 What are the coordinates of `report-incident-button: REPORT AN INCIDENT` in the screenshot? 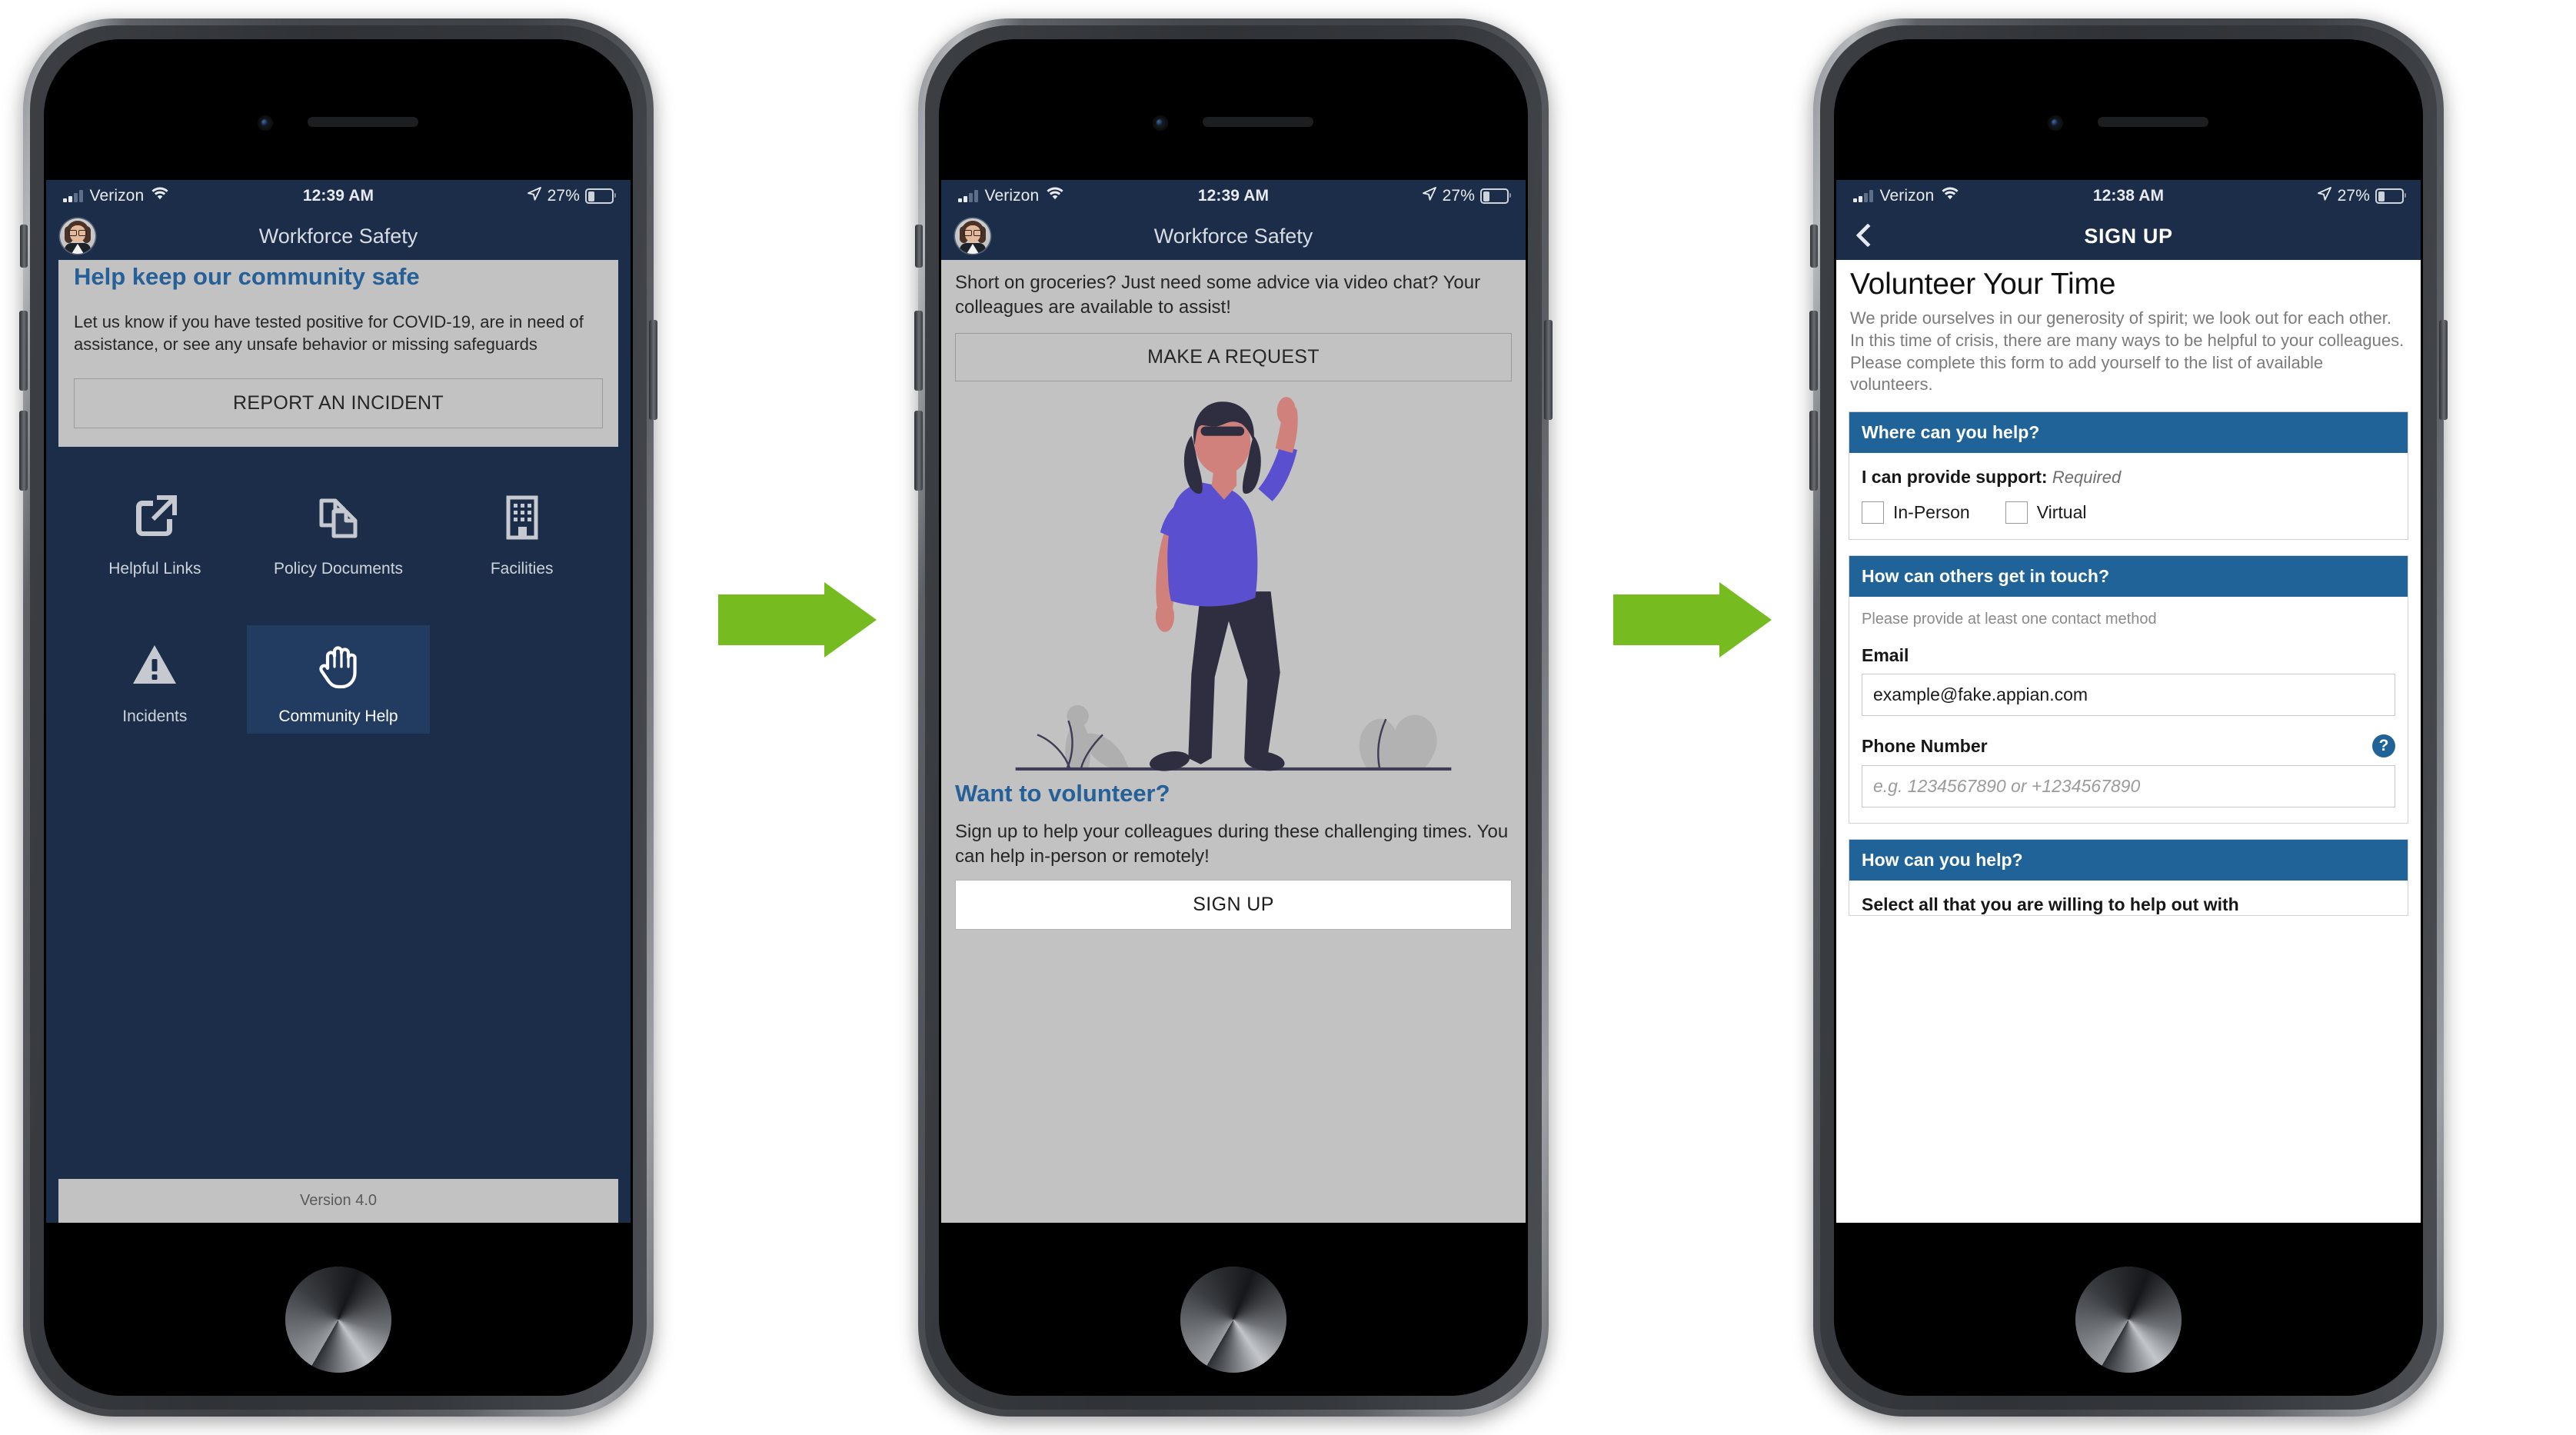 It's located at (338, 403).